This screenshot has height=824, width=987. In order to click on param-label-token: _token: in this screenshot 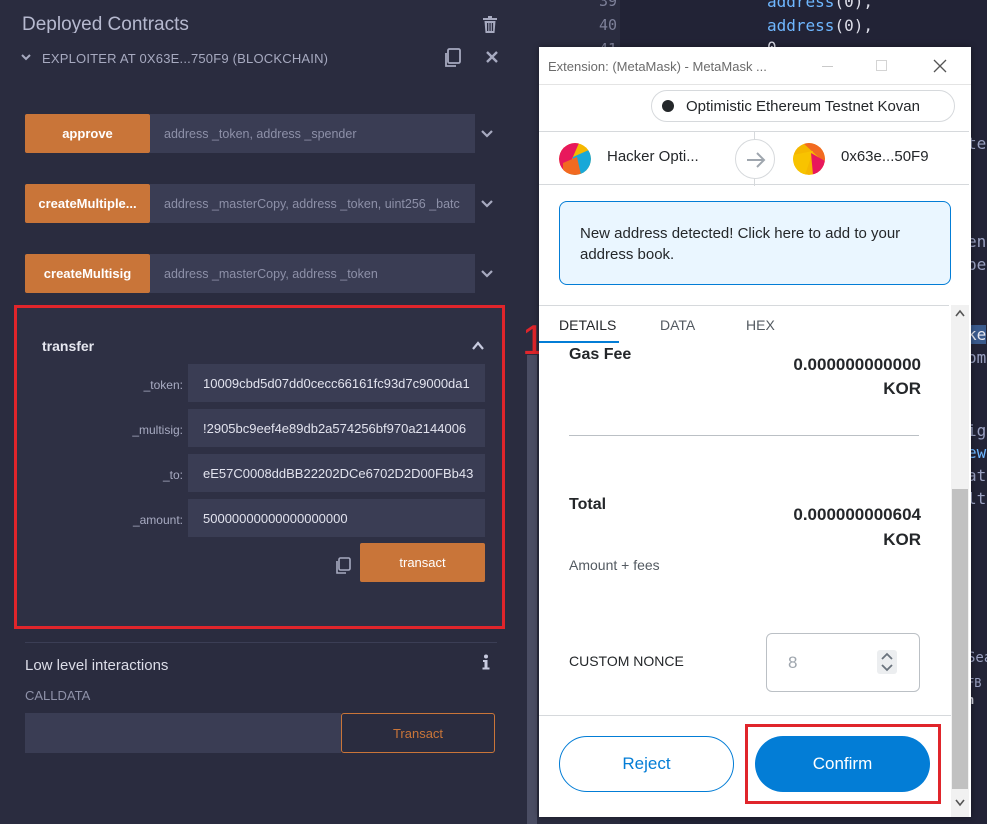, I will do `click(163, 385)`.